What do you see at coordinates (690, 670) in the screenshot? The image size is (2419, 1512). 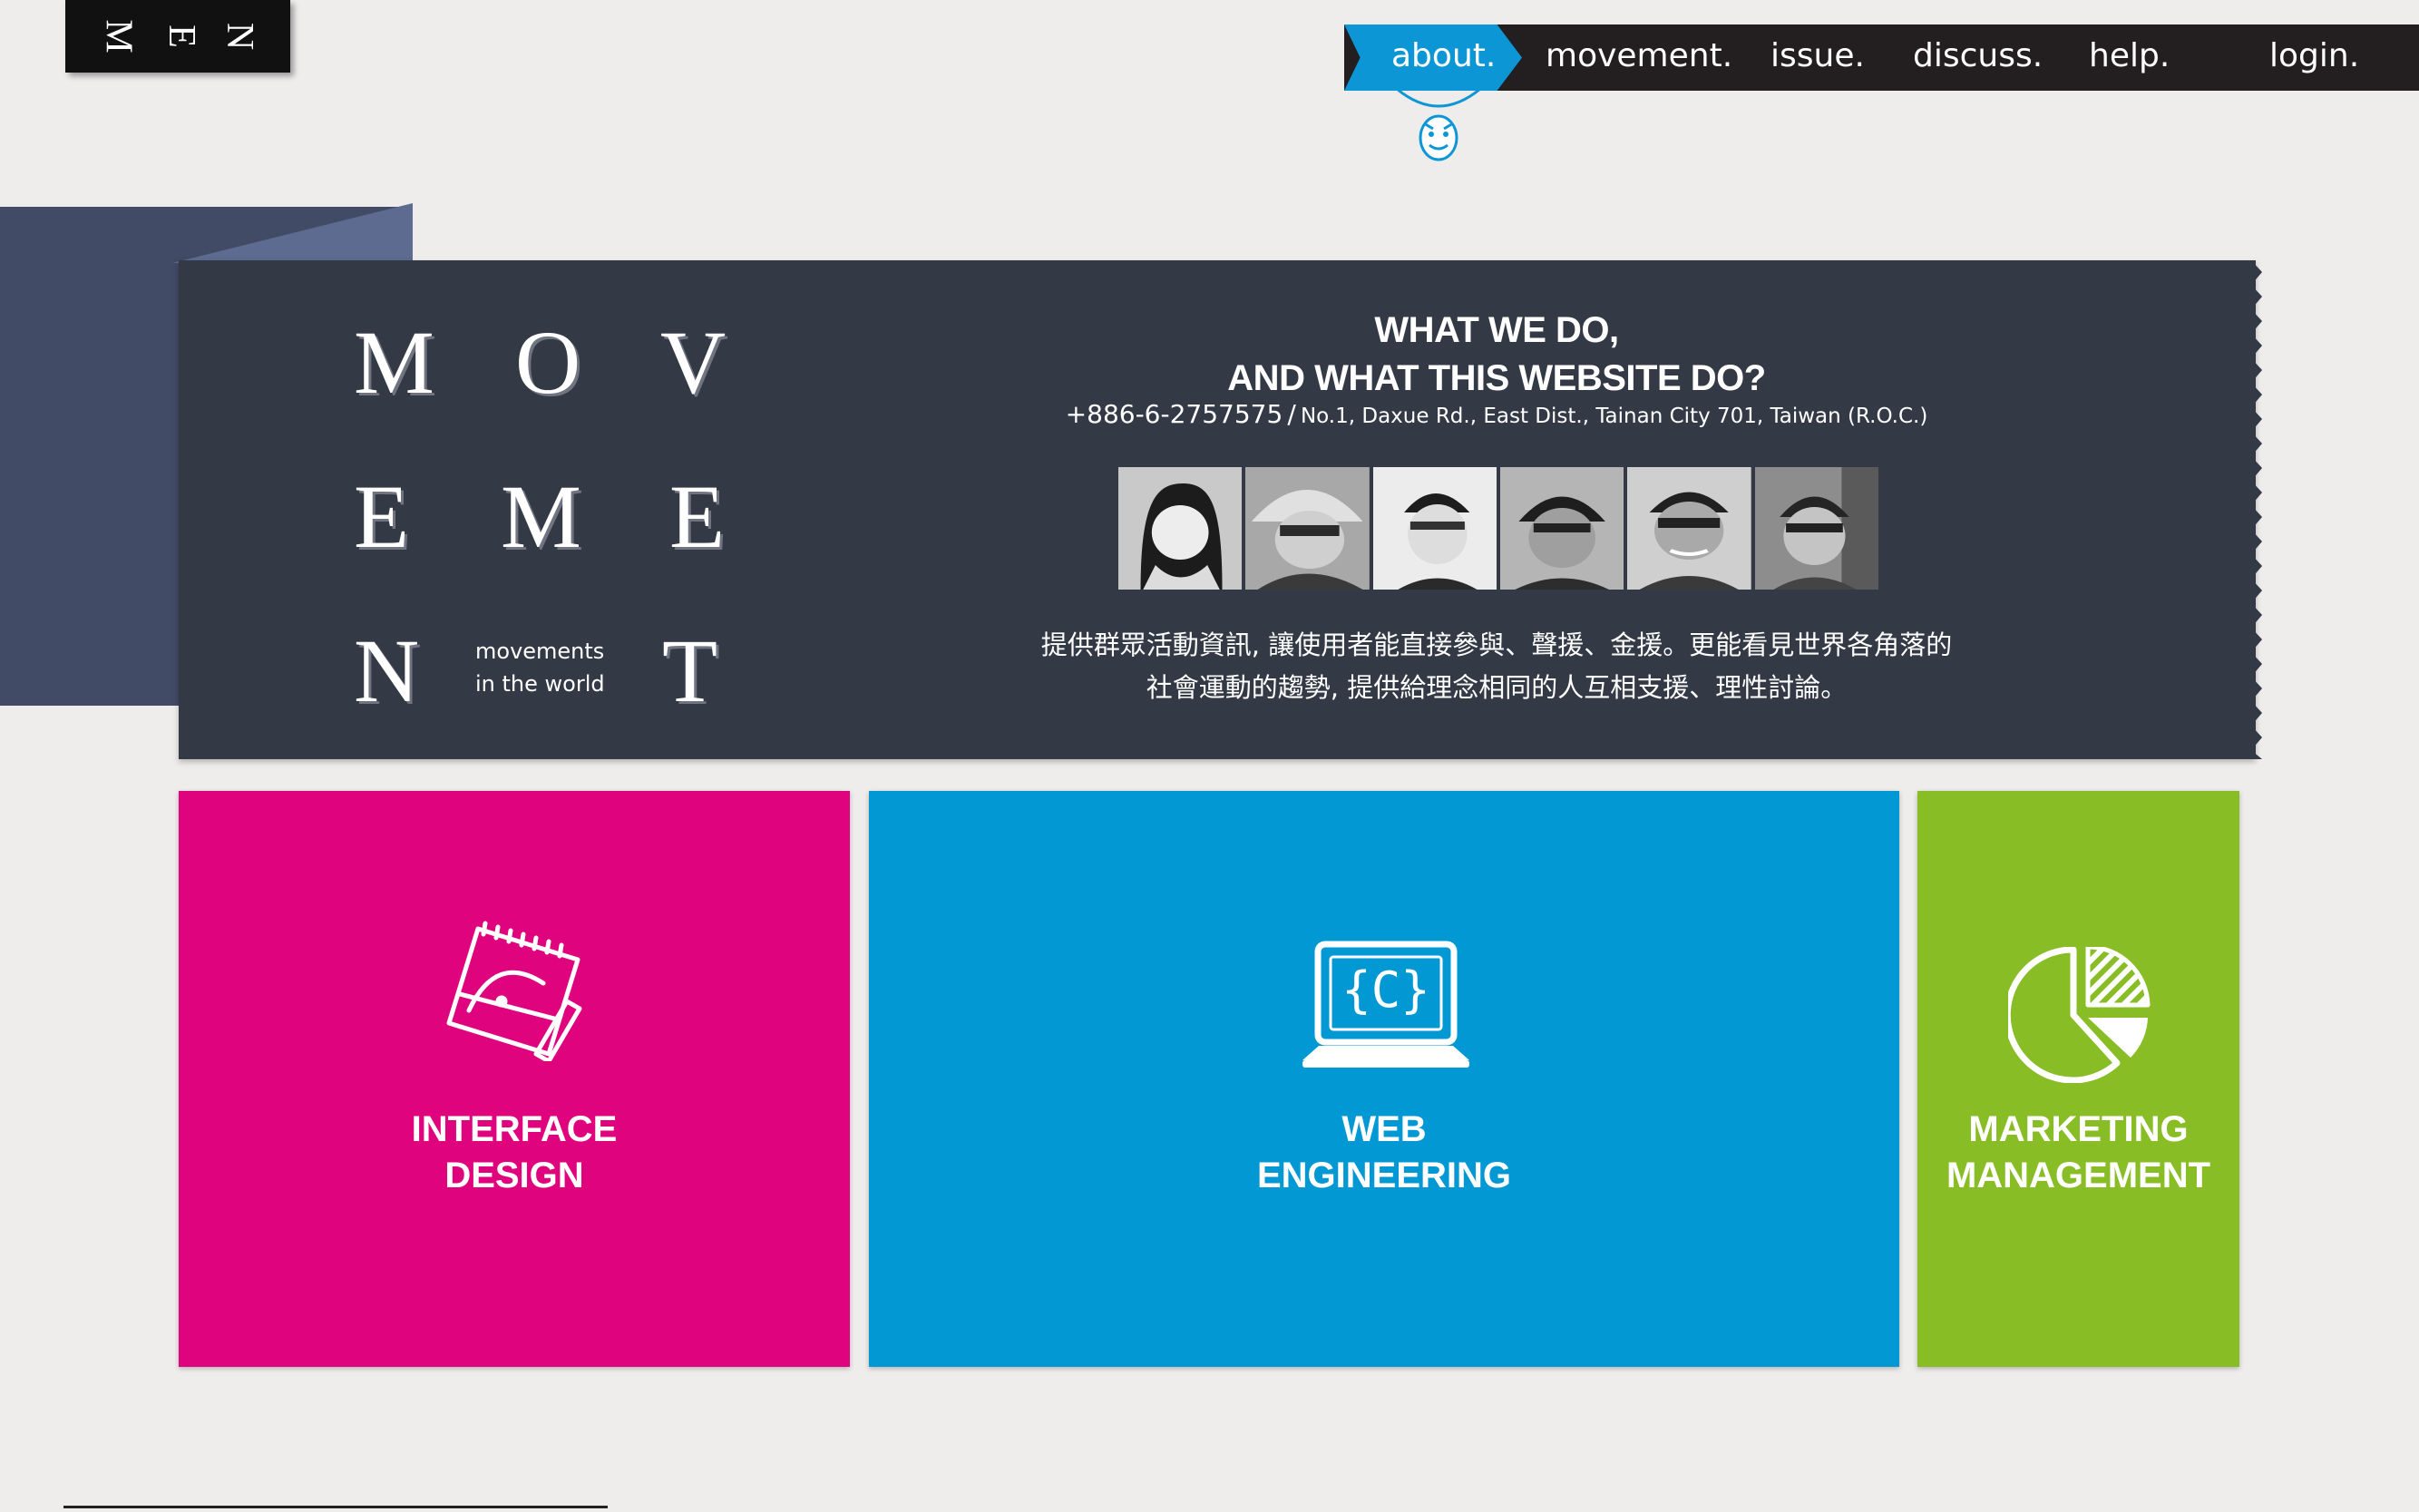 I see `hero-letter: T` at bounding box center [690, 670].